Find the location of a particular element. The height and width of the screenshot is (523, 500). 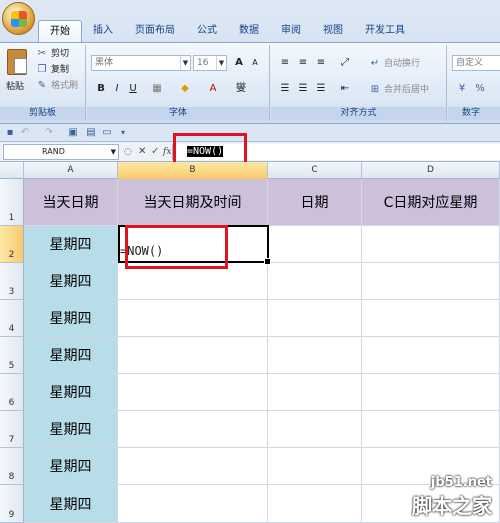

column-header-b: B is located at coordinates (193, 170).